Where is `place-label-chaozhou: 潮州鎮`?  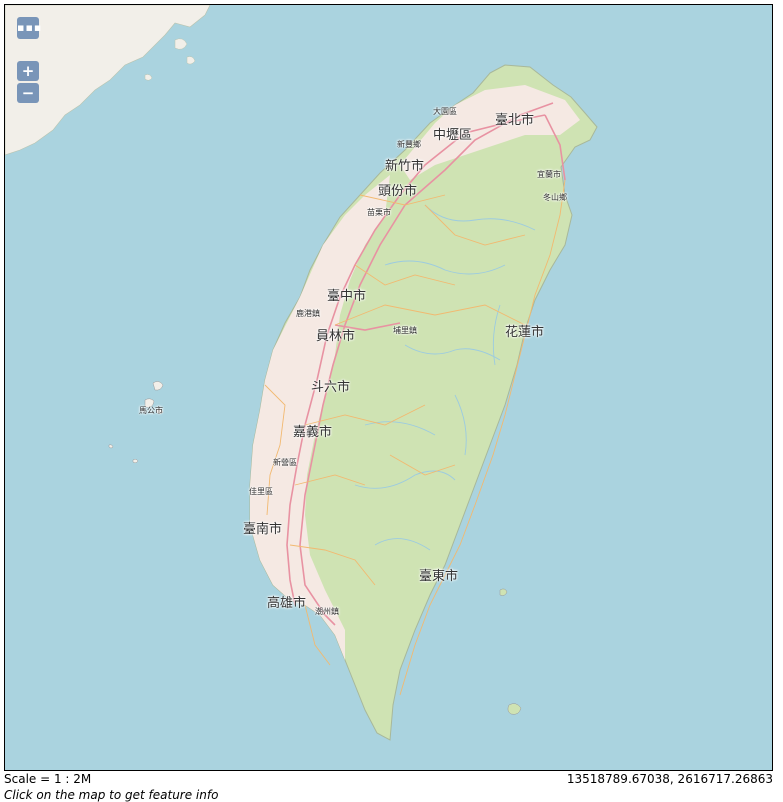
place-label-chaozhou: 潮州鎮 is located at coordinates (327, 611).